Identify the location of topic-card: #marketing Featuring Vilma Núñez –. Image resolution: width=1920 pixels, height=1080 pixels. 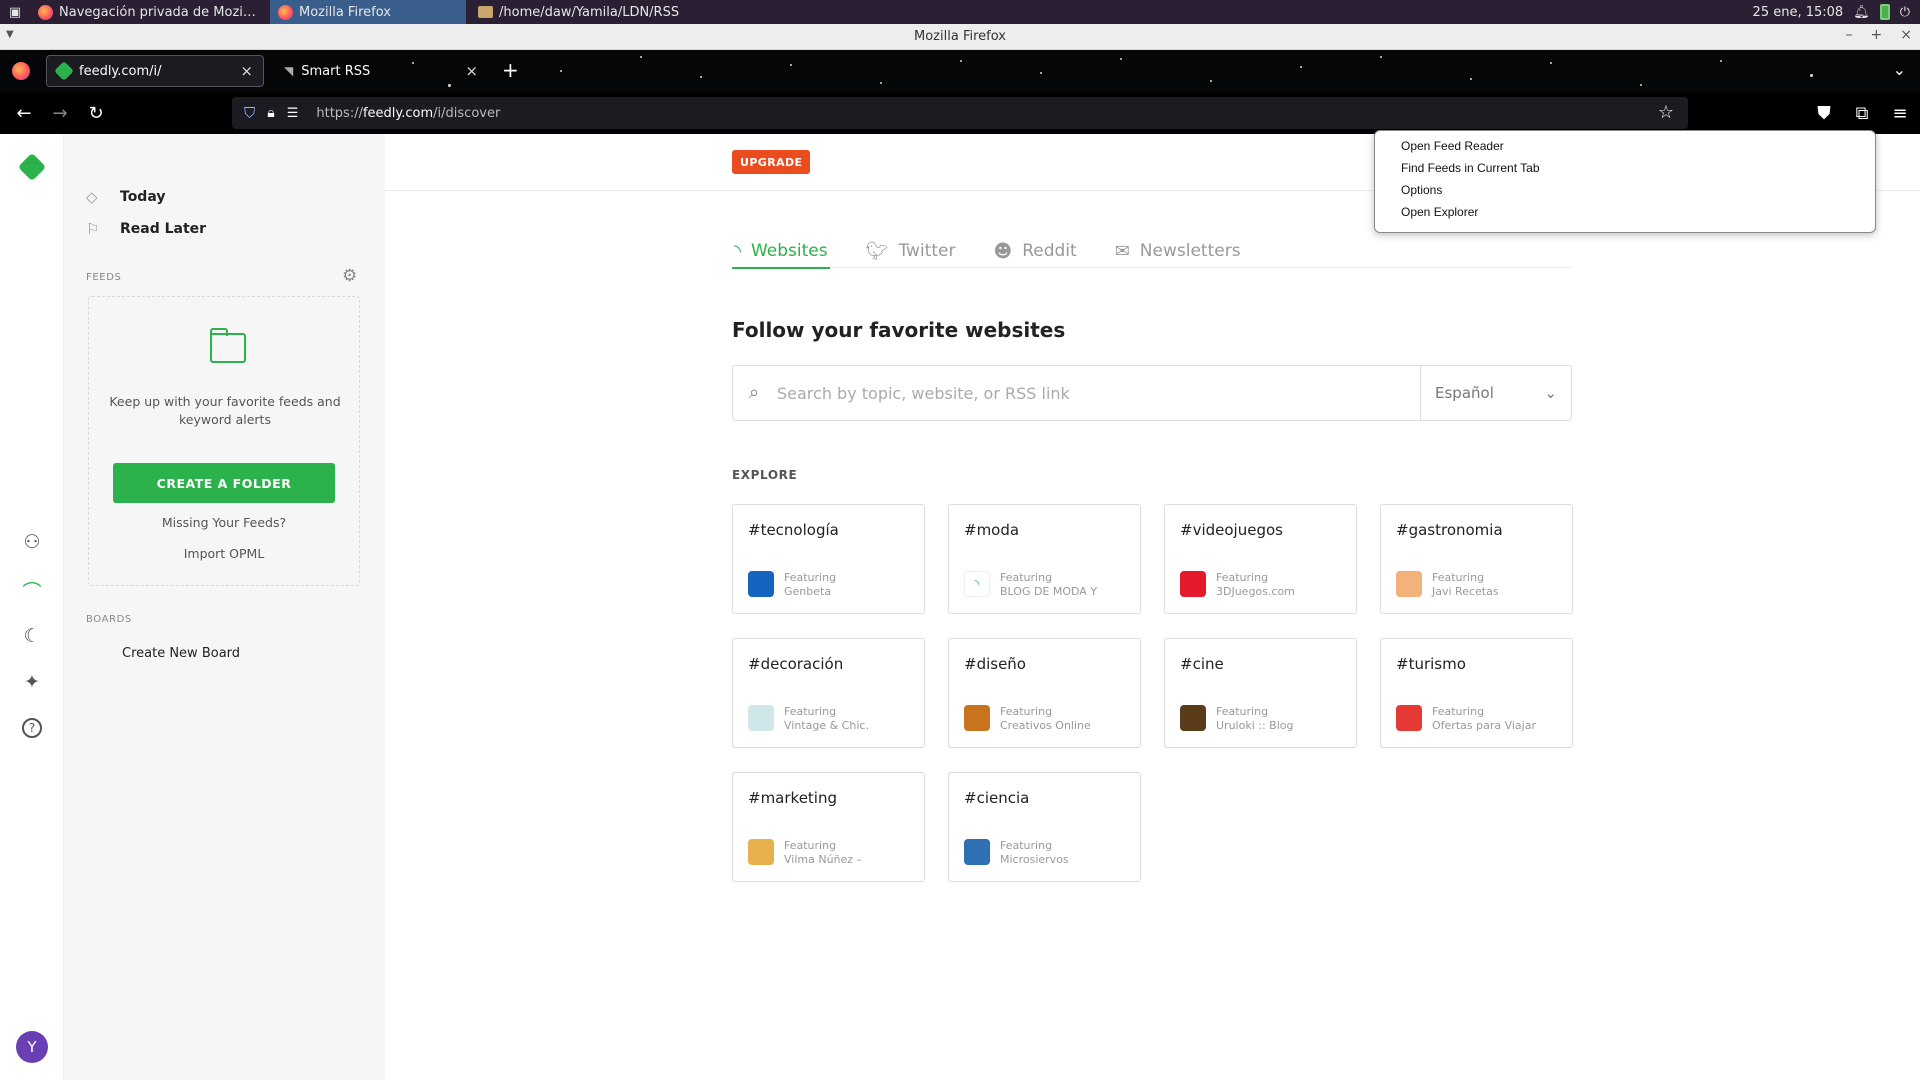
(828, 827).